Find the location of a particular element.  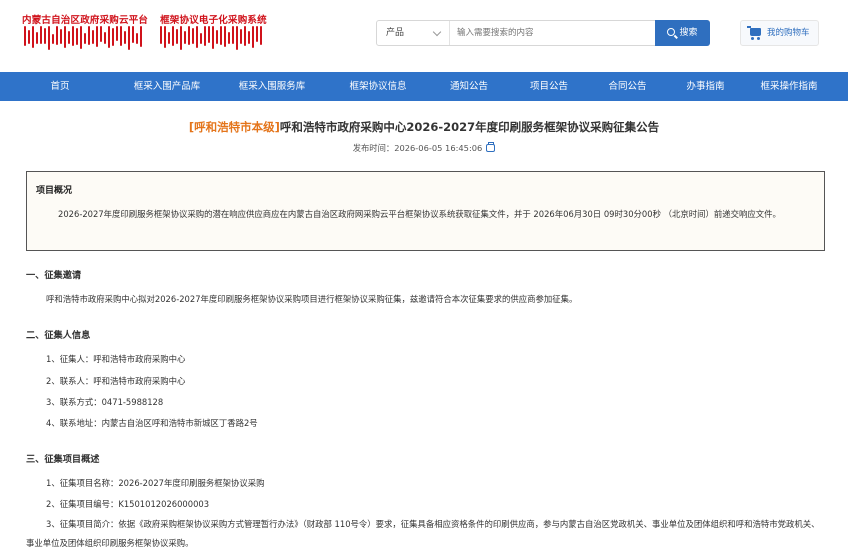

mongolian-script-right is located at coordinates (211, 39).